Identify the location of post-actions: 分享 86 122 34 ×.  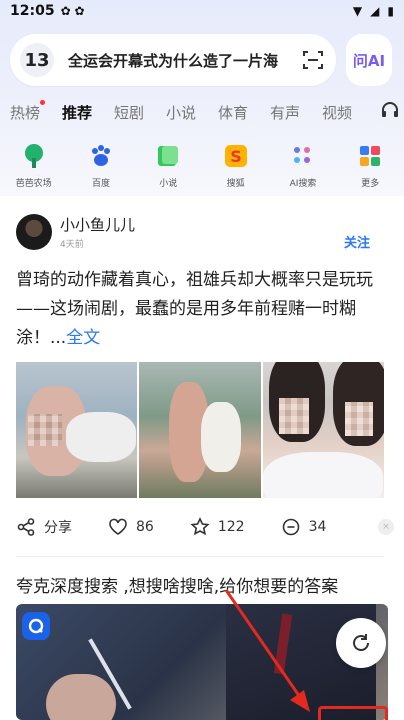
(205, 527).